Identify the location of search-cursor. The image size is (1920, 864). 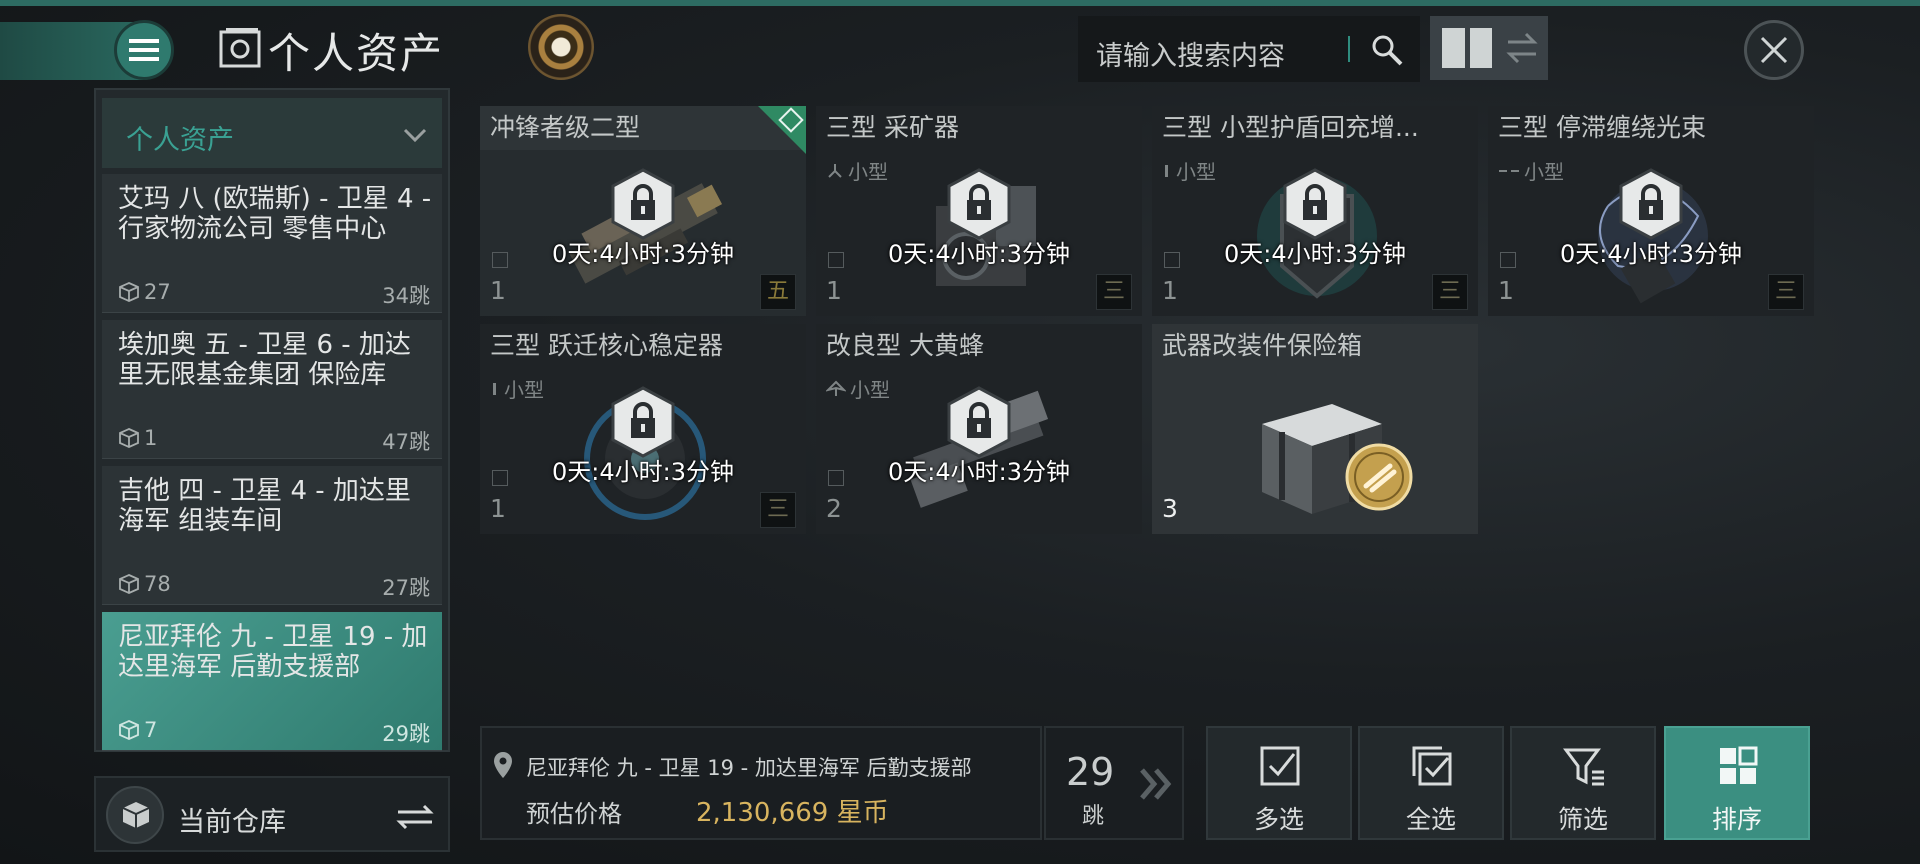
(1349, 49).